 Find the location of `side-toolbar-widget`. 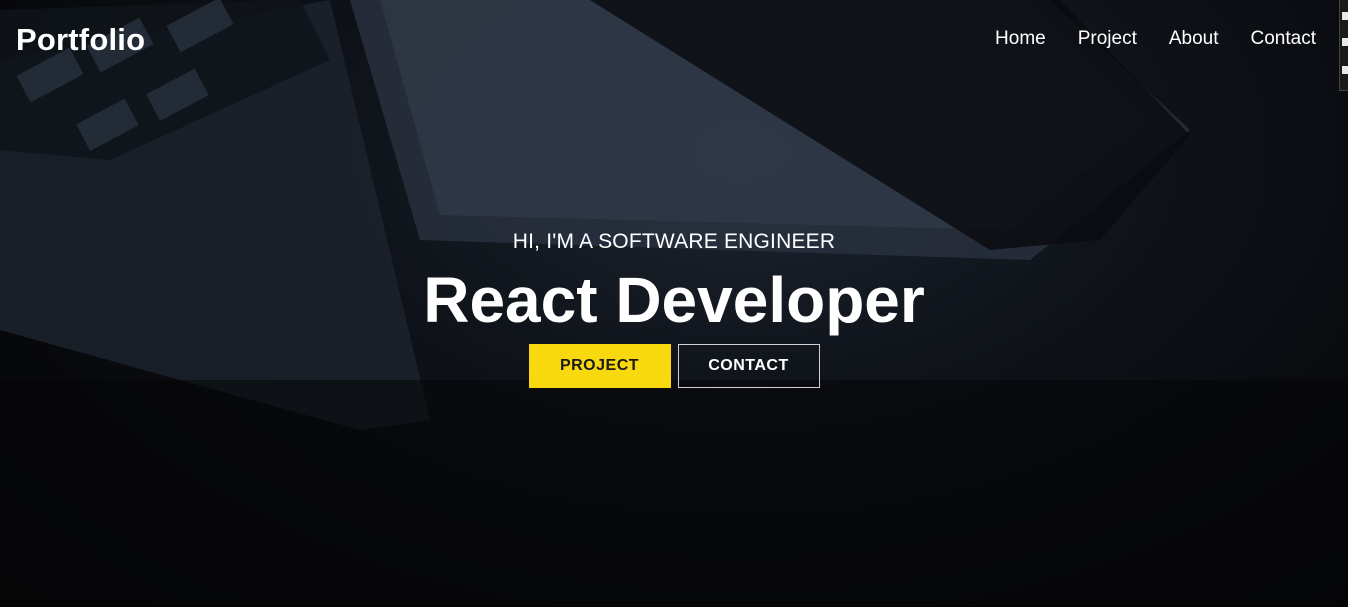

side-toolbar-widget is located at coordinates (1343, 45).